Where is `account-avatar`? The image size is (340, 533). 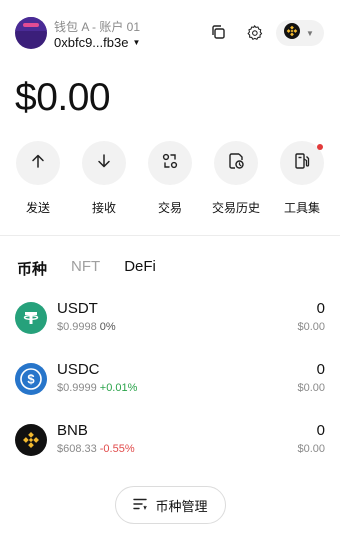
account-avatar is located at coordinates (31, 33).